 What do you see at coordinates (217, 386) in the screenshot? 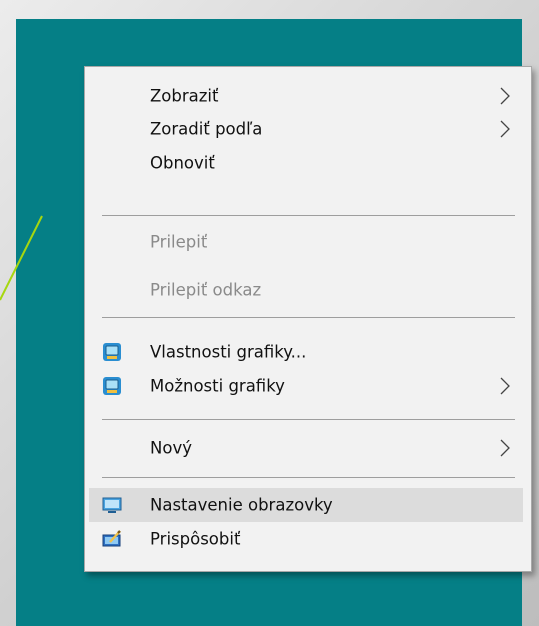
I see `menu-item-label: Možnosti grafiky` at bounding box center [217, 386].